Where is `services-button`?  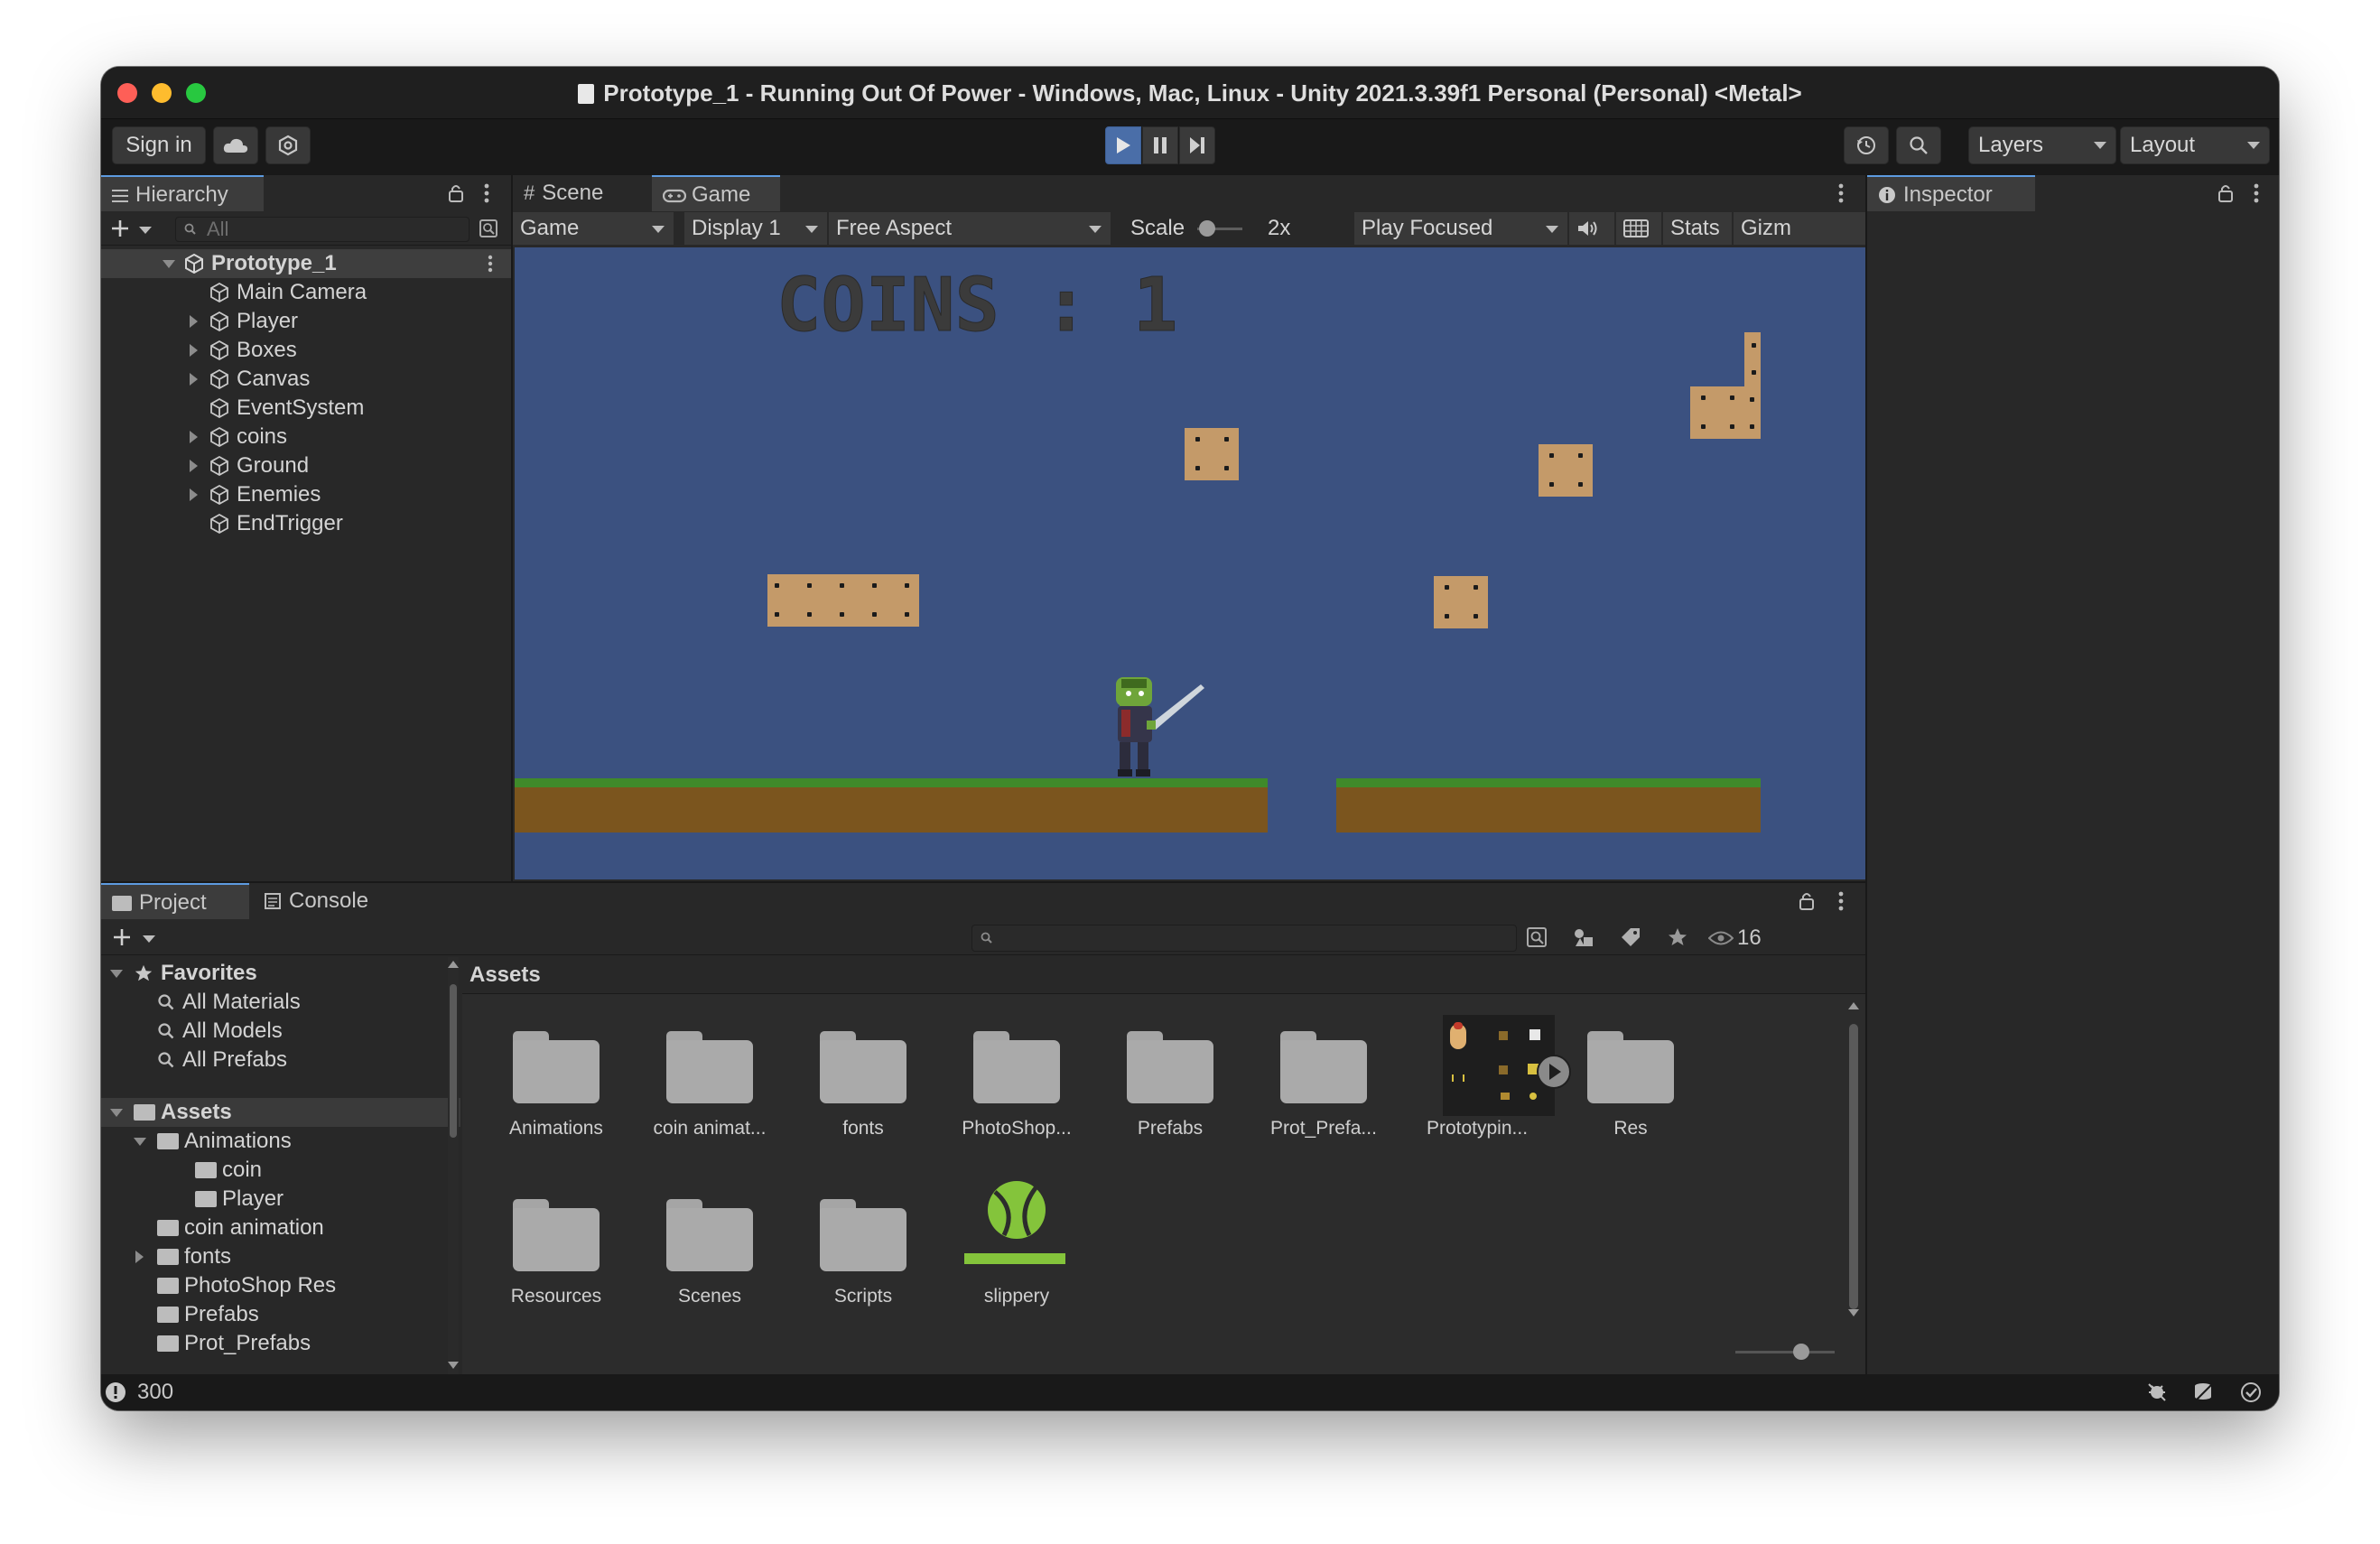 services-button is located at coordinates (288, 145).